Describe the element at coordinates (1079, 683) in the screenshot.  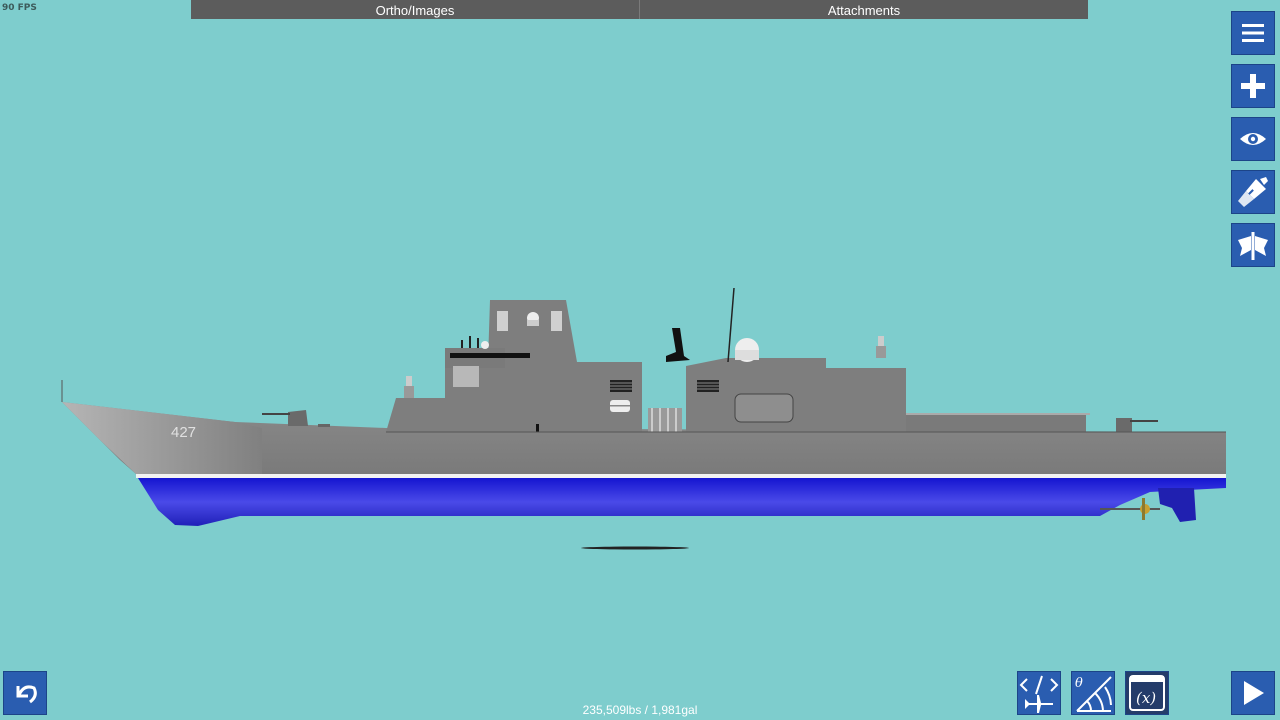
I see `svg-text: θ` at that location.